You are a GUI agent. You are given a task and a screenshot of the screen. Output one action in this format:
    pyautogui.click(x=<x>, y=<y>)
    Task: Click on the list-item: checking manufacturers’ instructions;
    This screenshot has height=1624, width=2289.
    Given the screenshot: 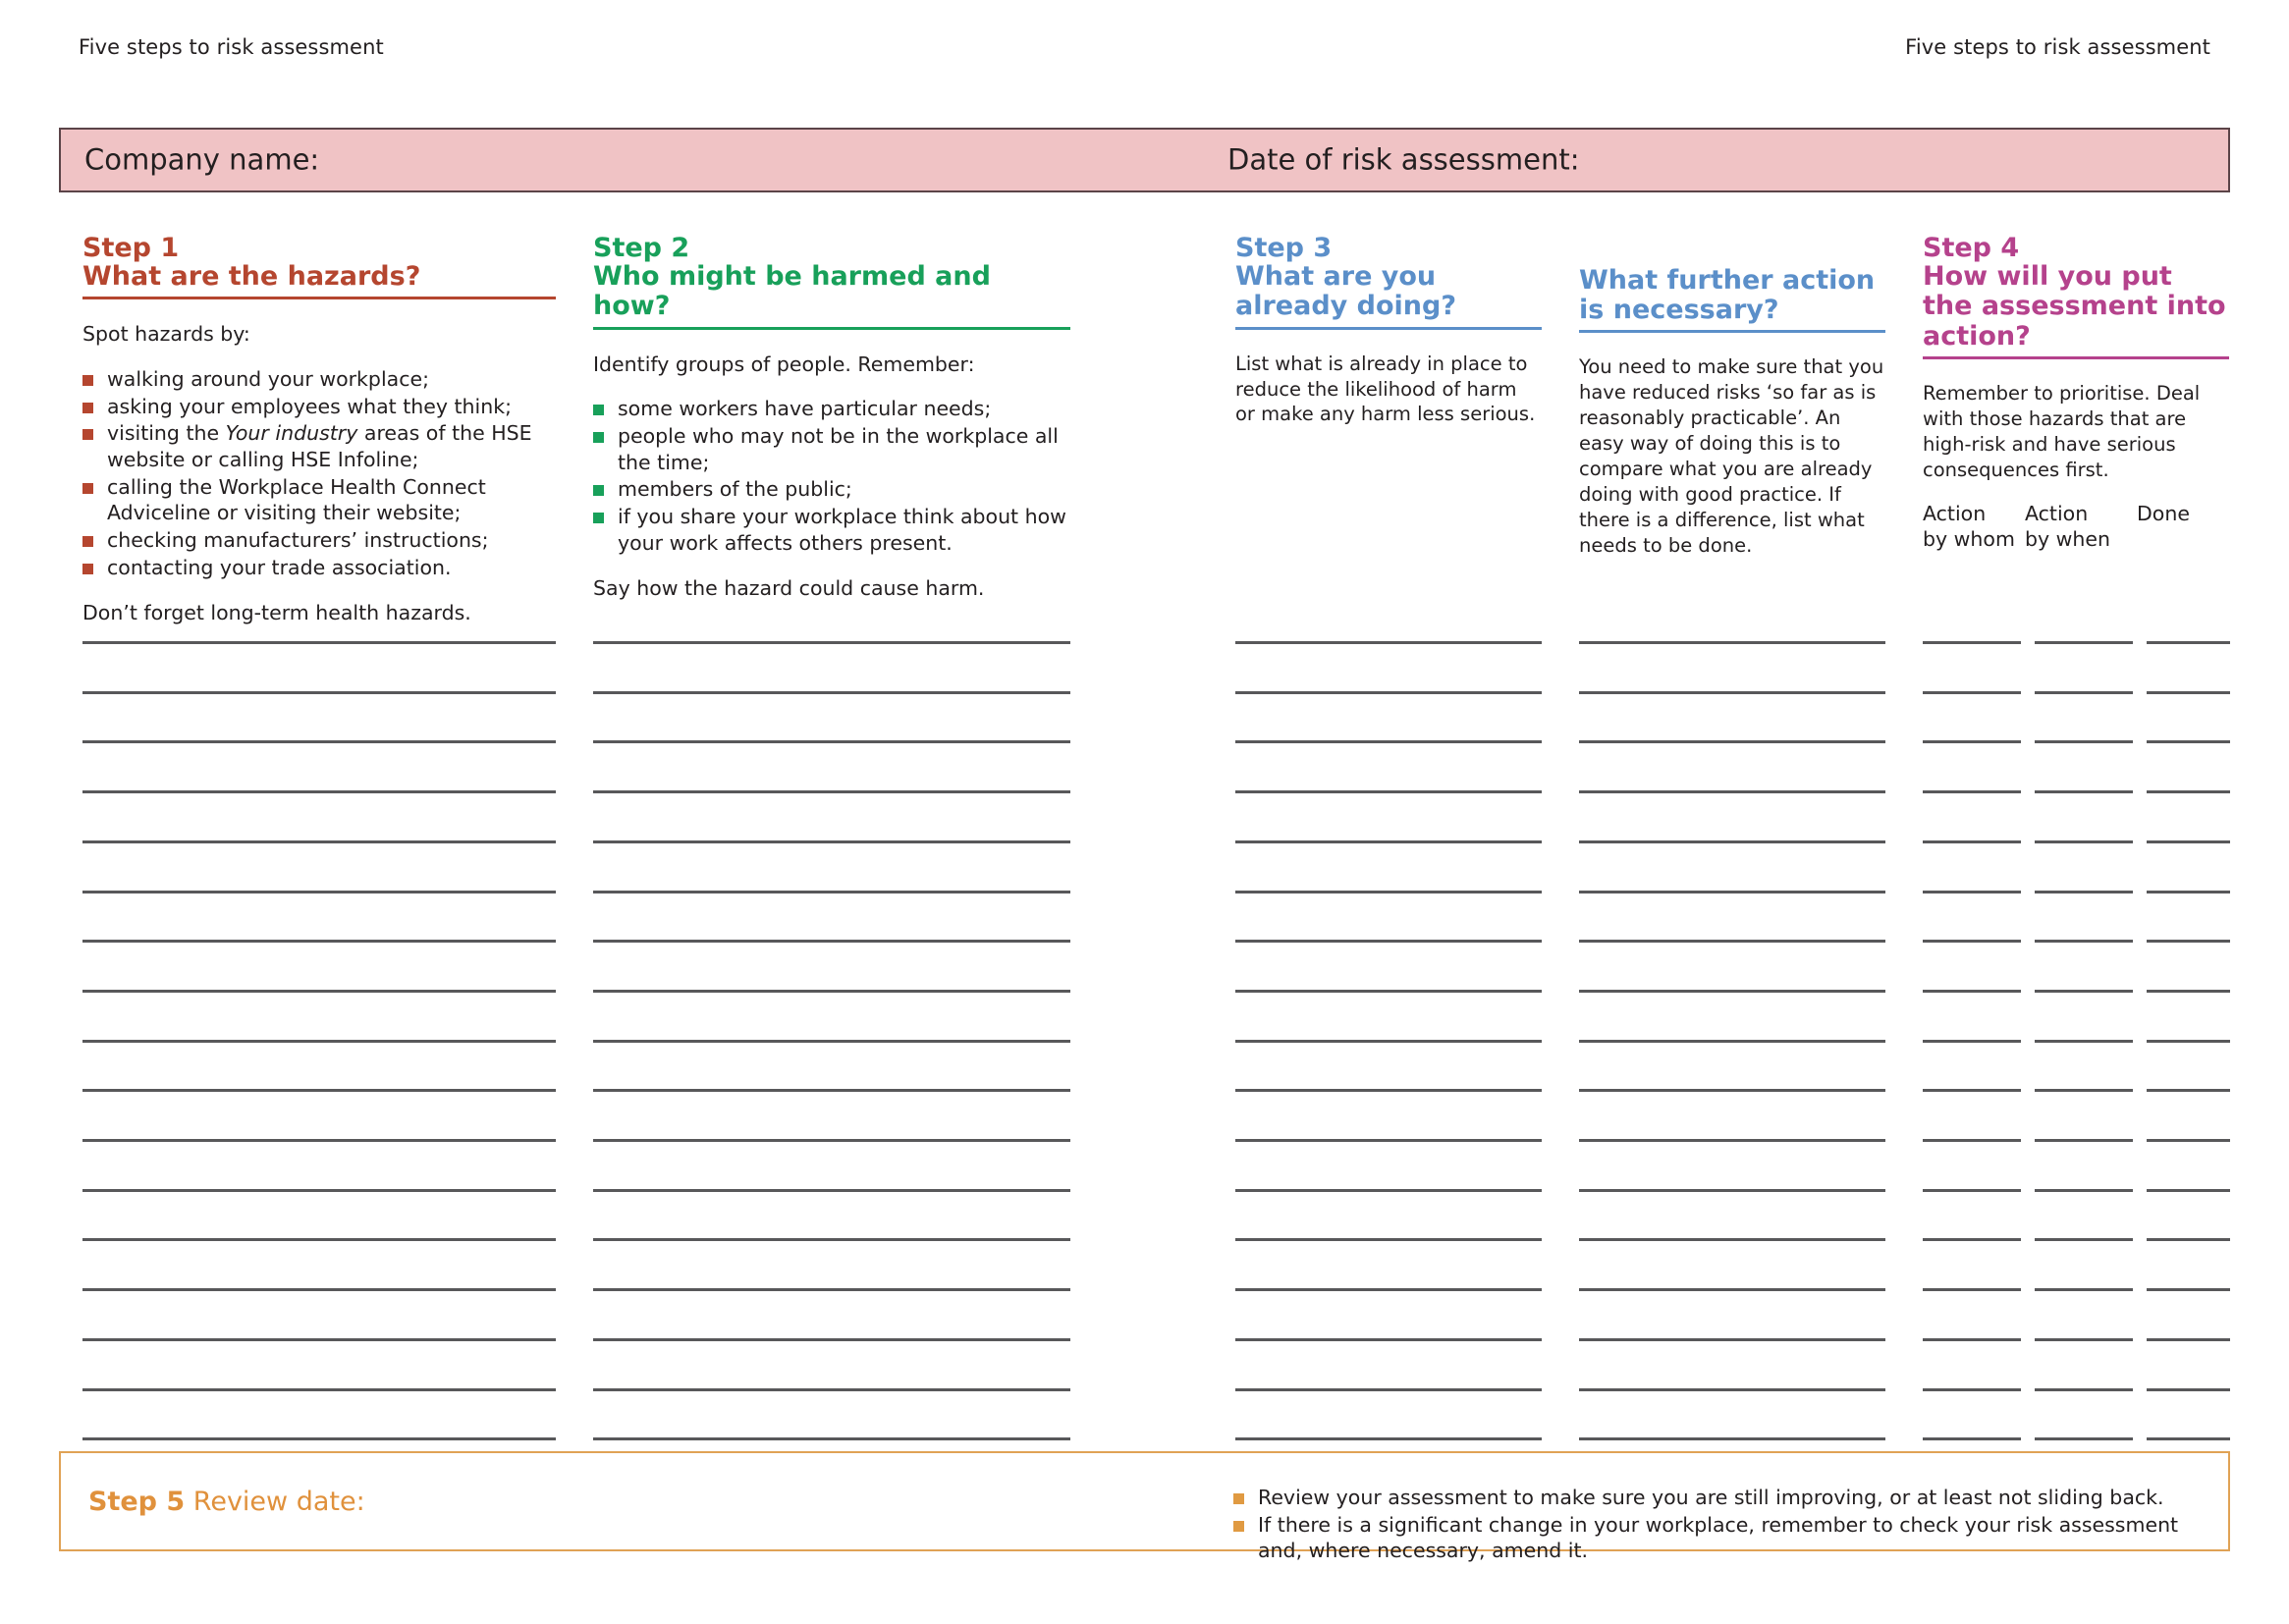 What is the action you would take?
    pyautogui.click(x=319, y=540)
    